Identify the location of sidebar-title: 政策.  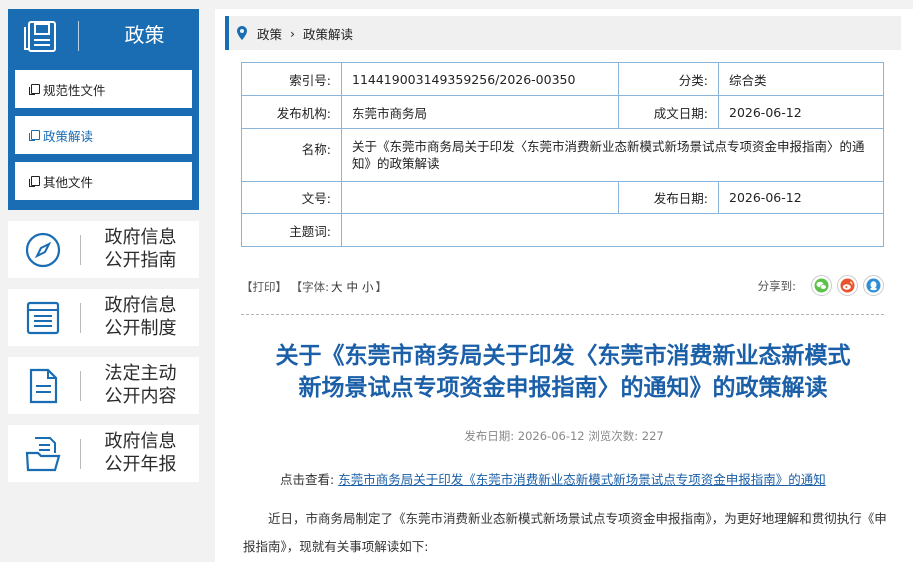
(144, 35).